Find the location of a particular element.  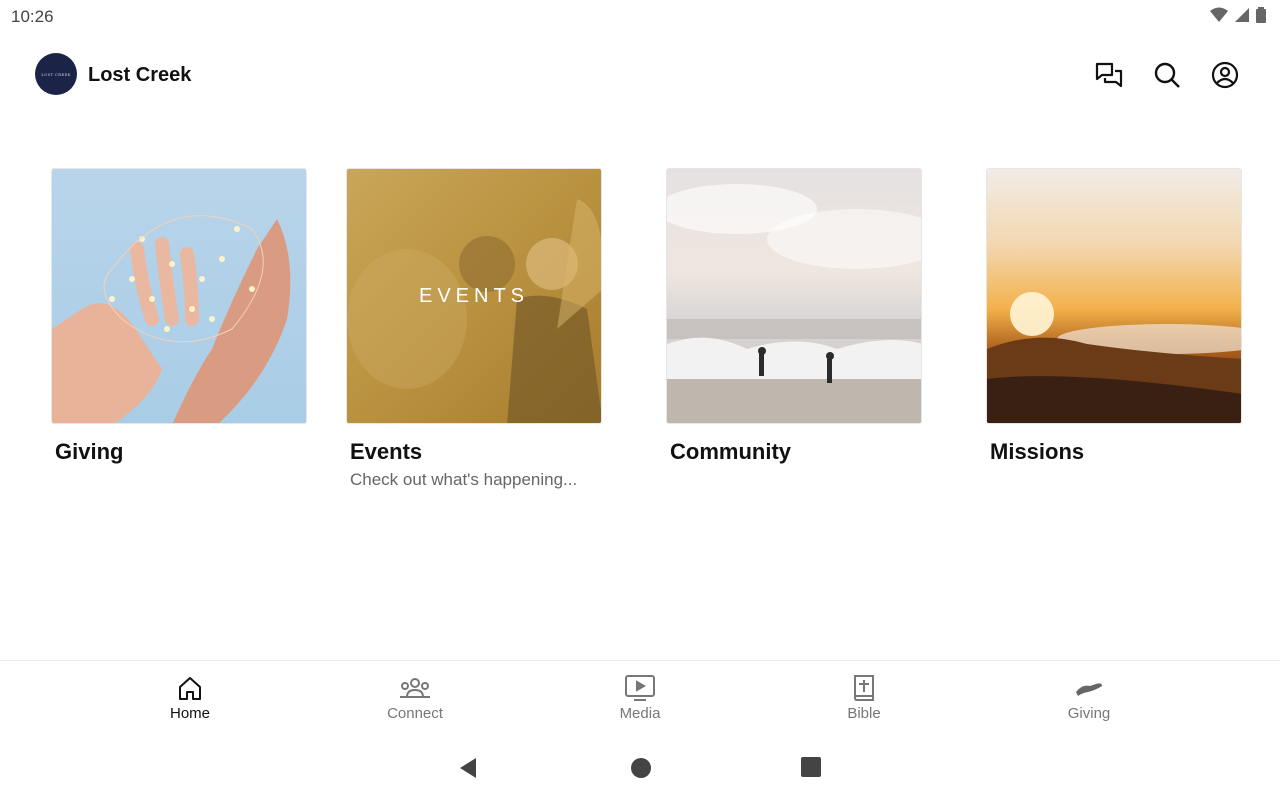

card-missions: Missions is located at coordinates (1114, 316).